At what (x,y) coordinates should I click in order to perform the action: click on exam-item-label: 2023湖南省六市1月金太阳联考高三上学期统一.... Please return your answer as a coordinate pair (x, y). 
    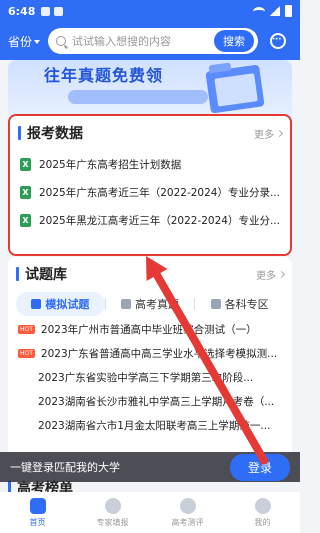
    Looking at the image, I should click on (154, 425).